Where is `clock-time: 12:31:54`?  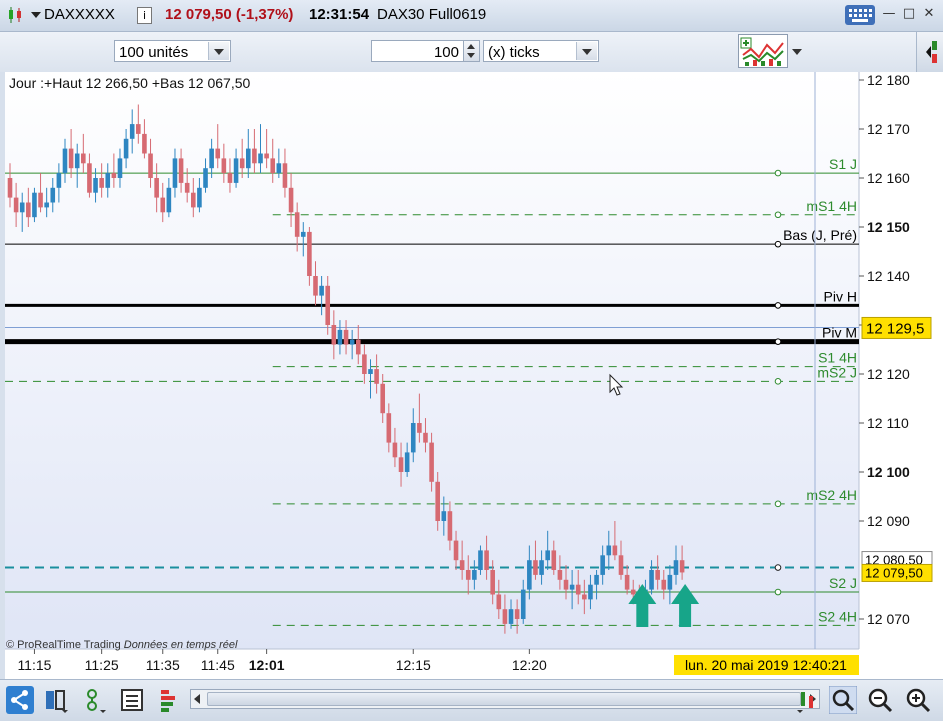
clock-time: 12:31:54 is located at coordinates (339, 14).